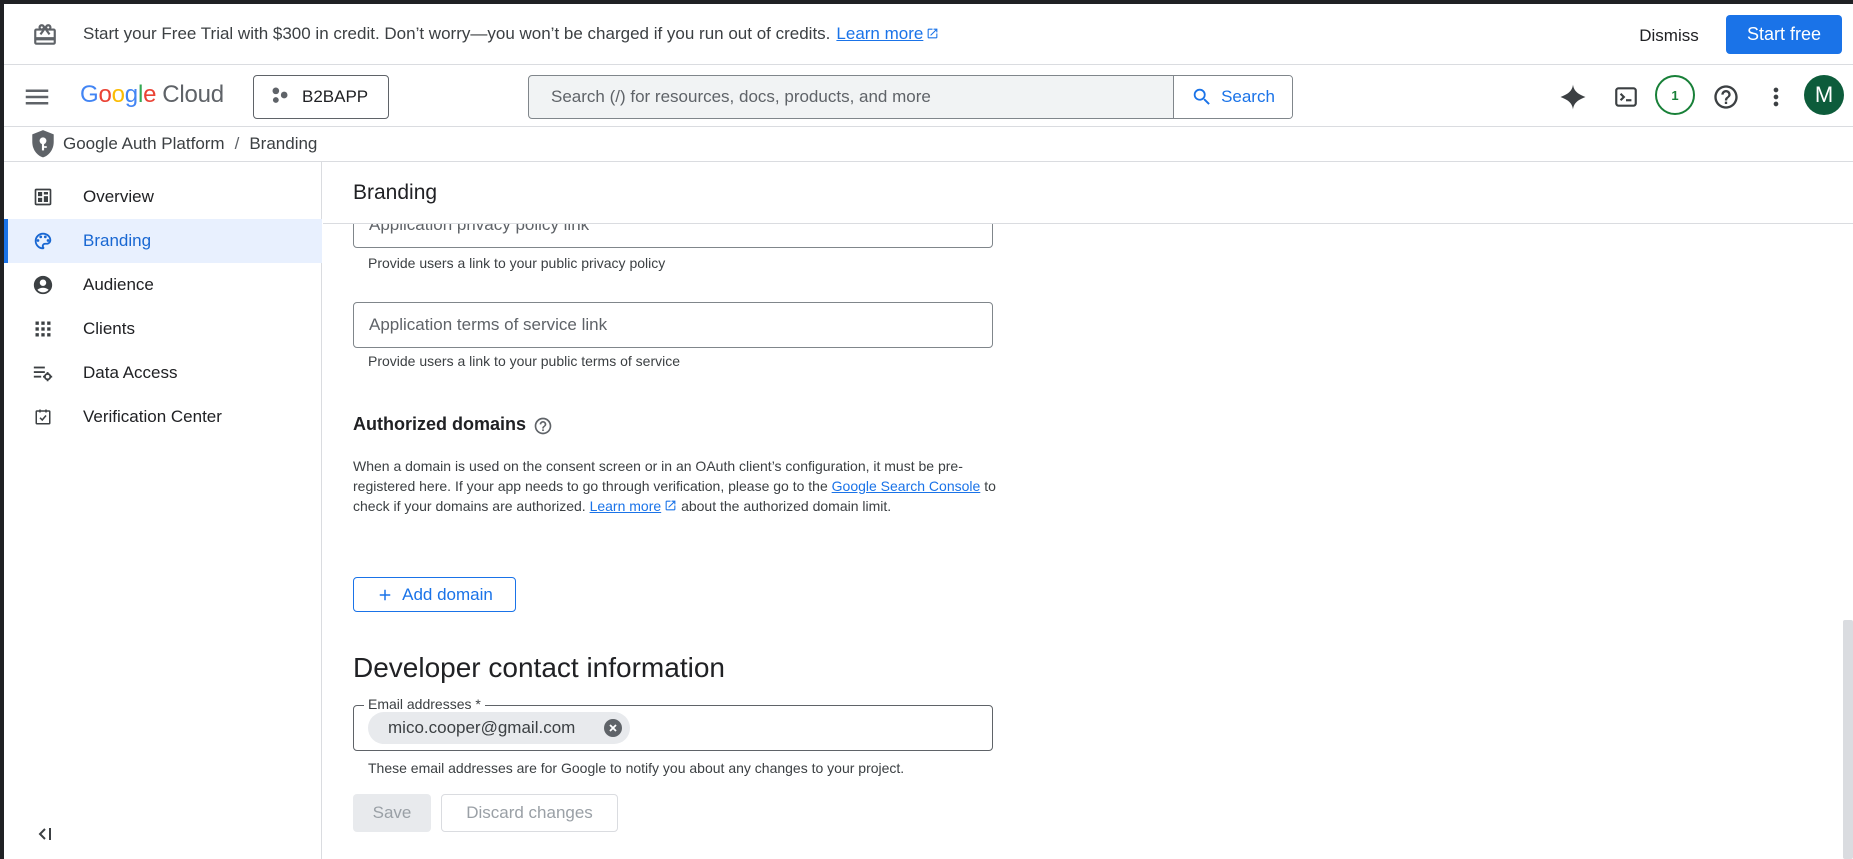  I want to click on top-header: GoogleCloud B2BAPP Search 1 M, so click(928, 96).